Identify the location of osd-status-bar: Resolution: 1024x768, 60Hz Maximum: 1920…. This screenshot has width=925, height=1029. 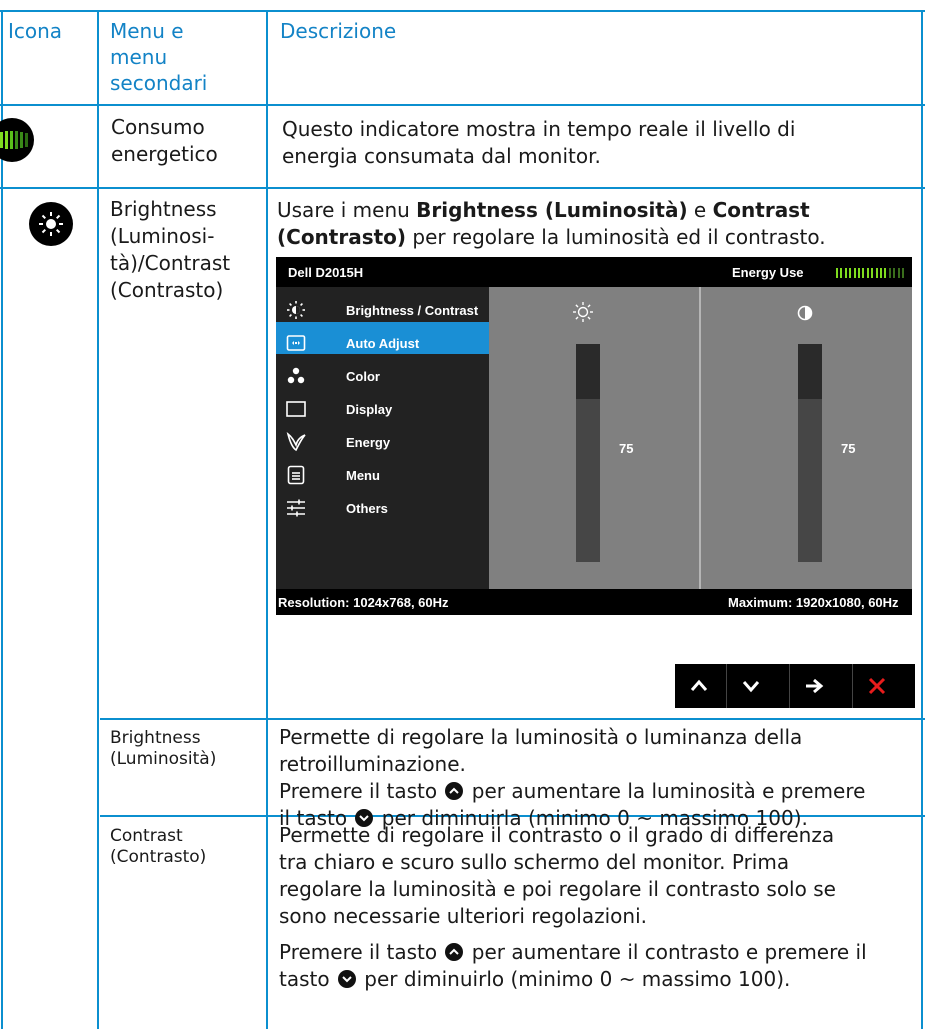
(594, 602).